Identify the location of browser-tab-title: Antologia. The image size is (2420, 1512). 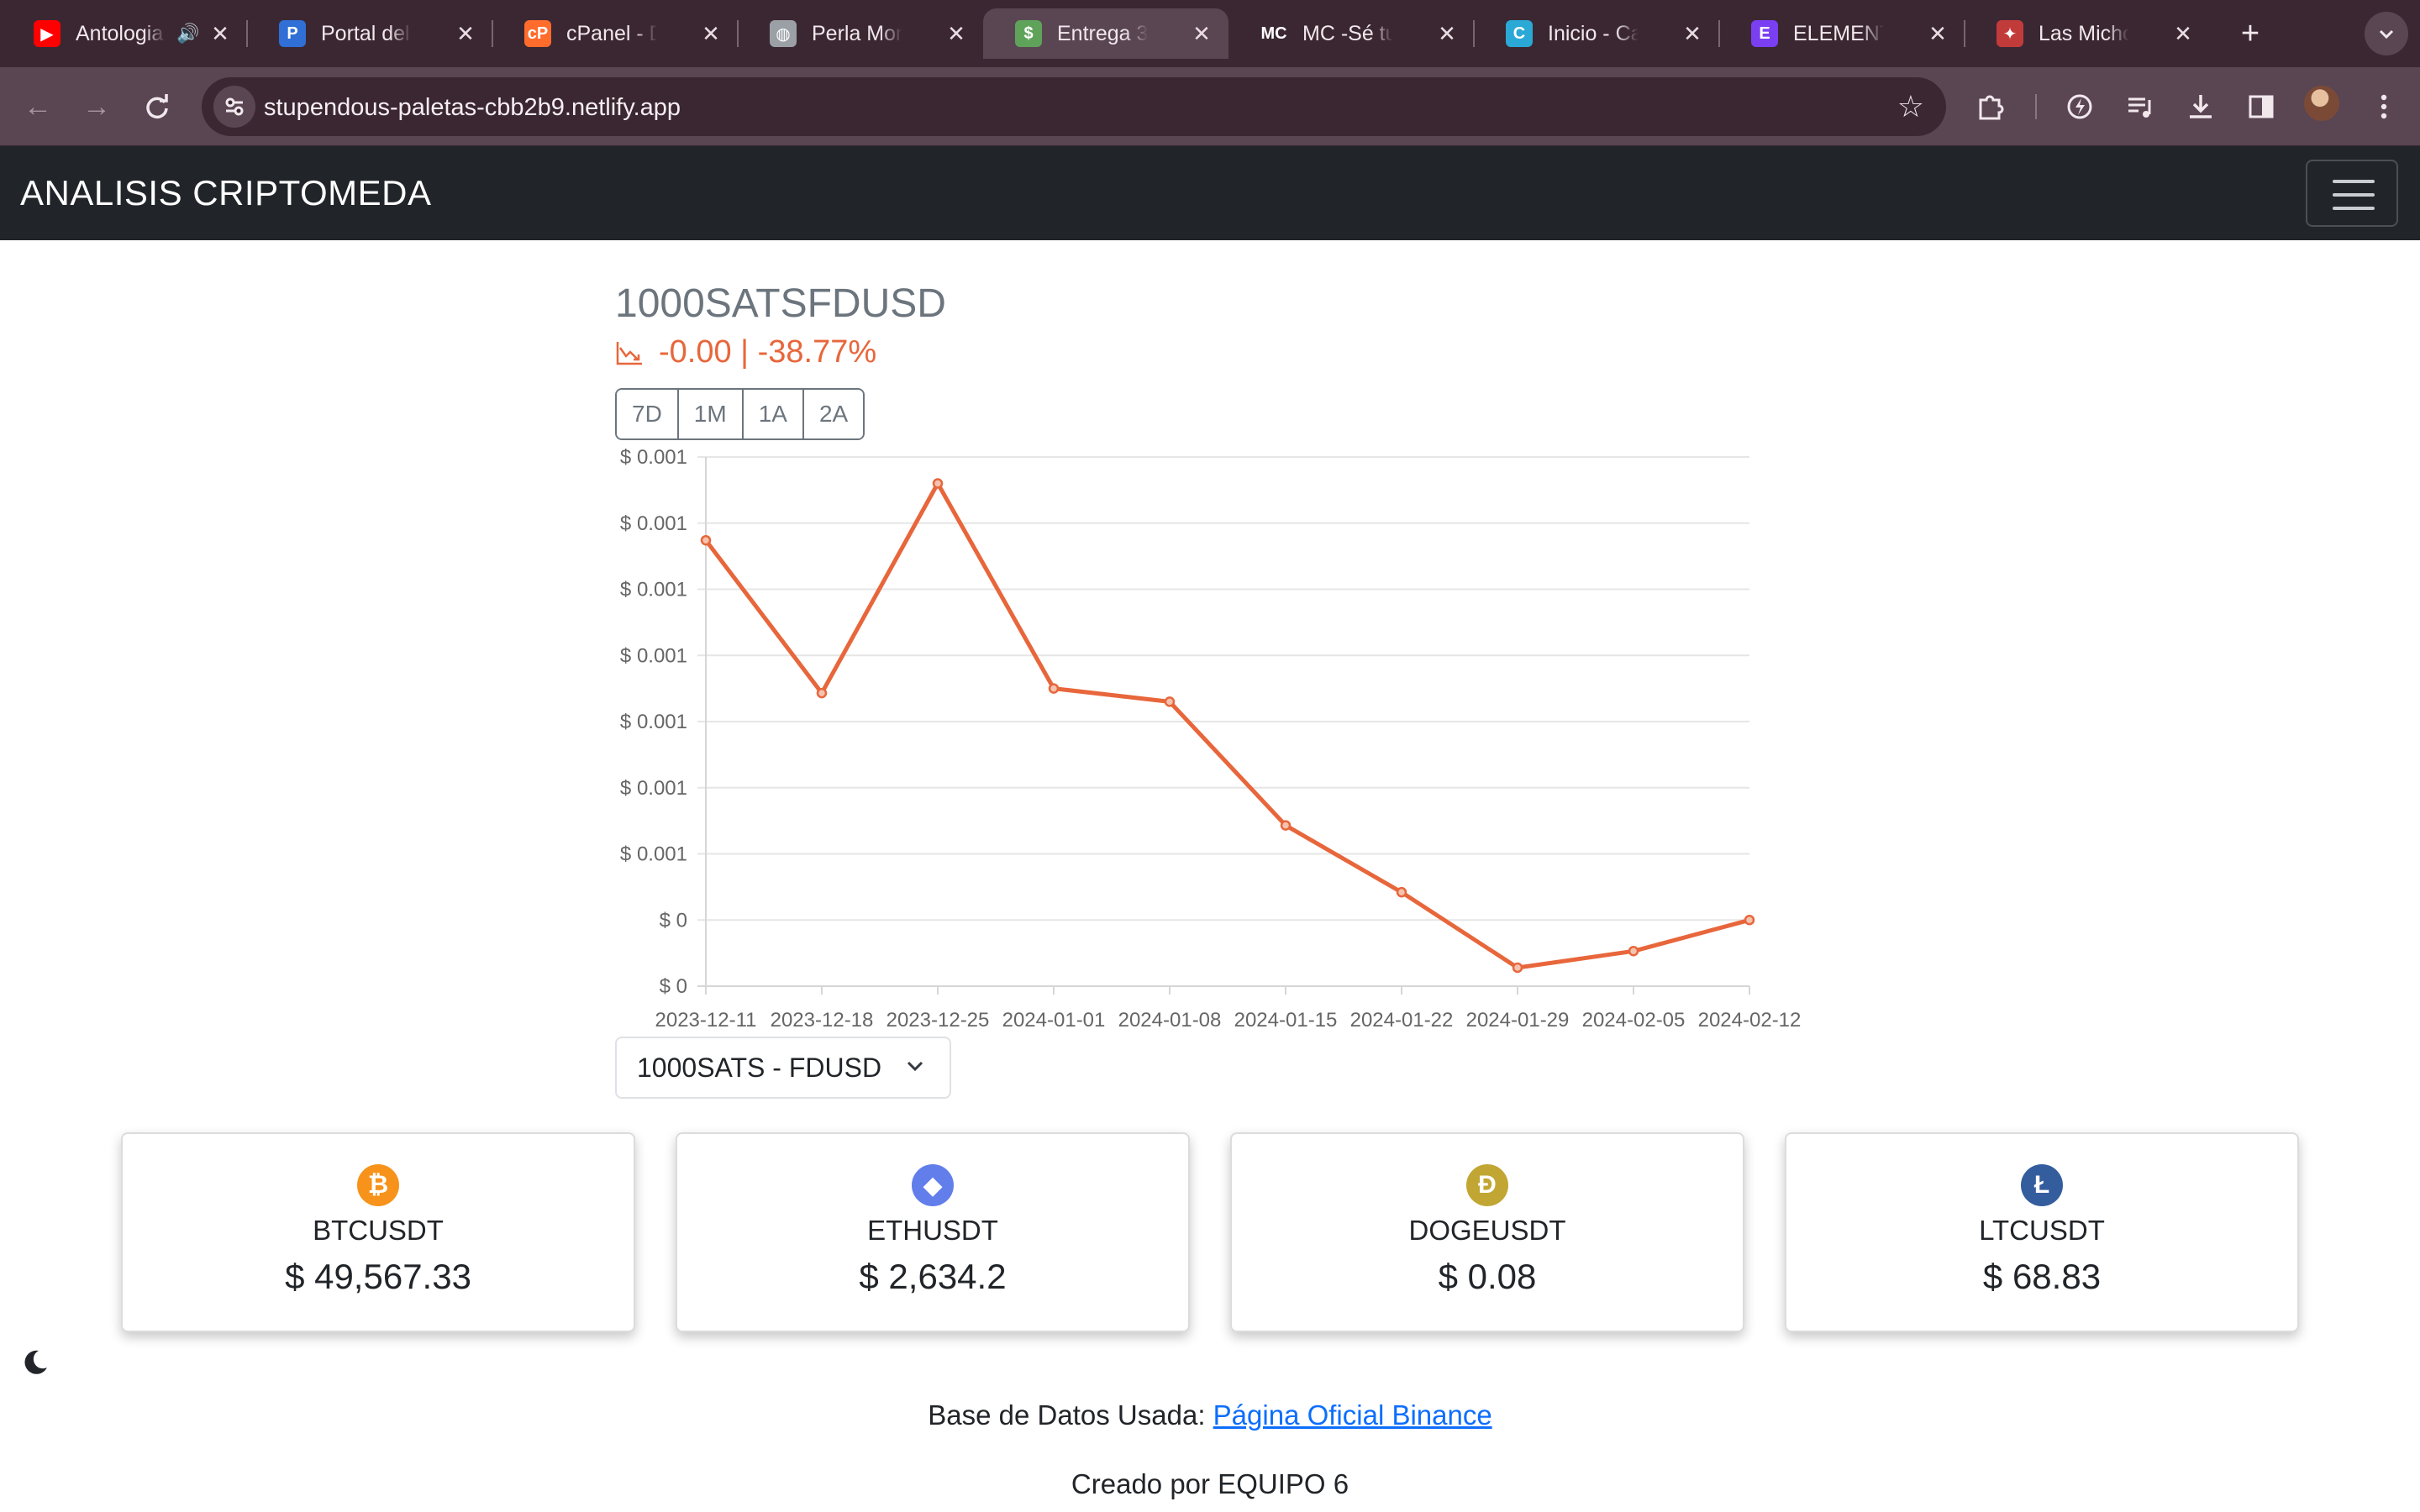
(120, 33).